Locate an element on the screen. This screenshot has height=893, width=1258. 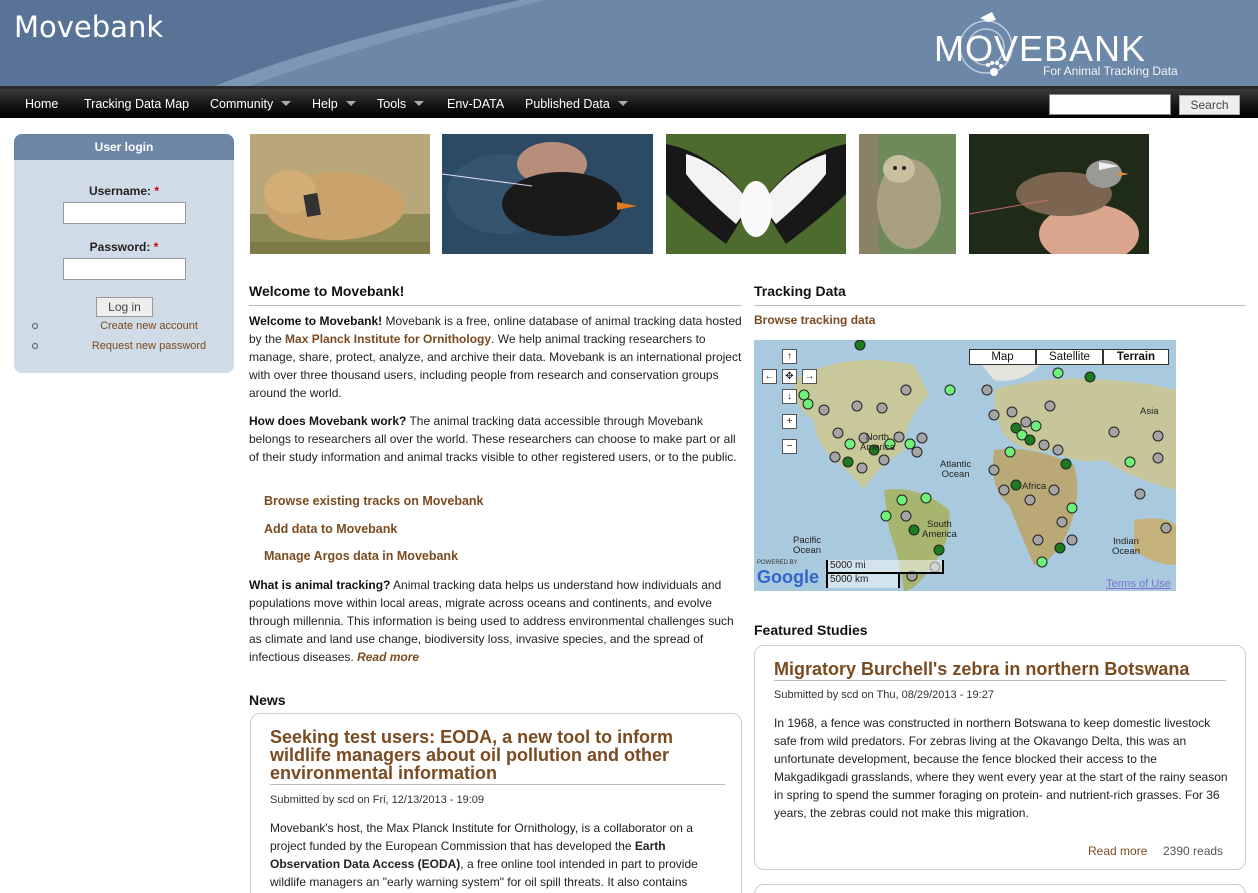
browse-tracks-link: Browse existing tracks on Movebank is located at coordinates (374, 501).